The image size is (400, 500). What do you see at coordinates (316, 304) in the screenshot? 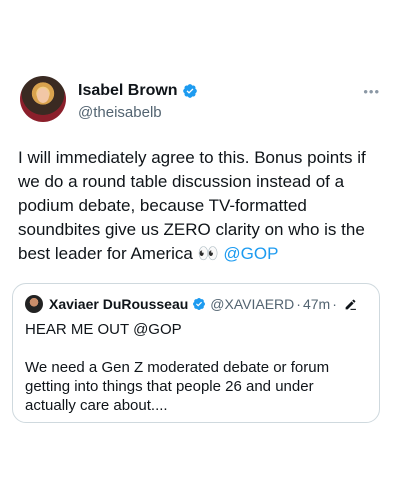
I see `quoted-timestamp: 47m` at bounding box center [316, 304].